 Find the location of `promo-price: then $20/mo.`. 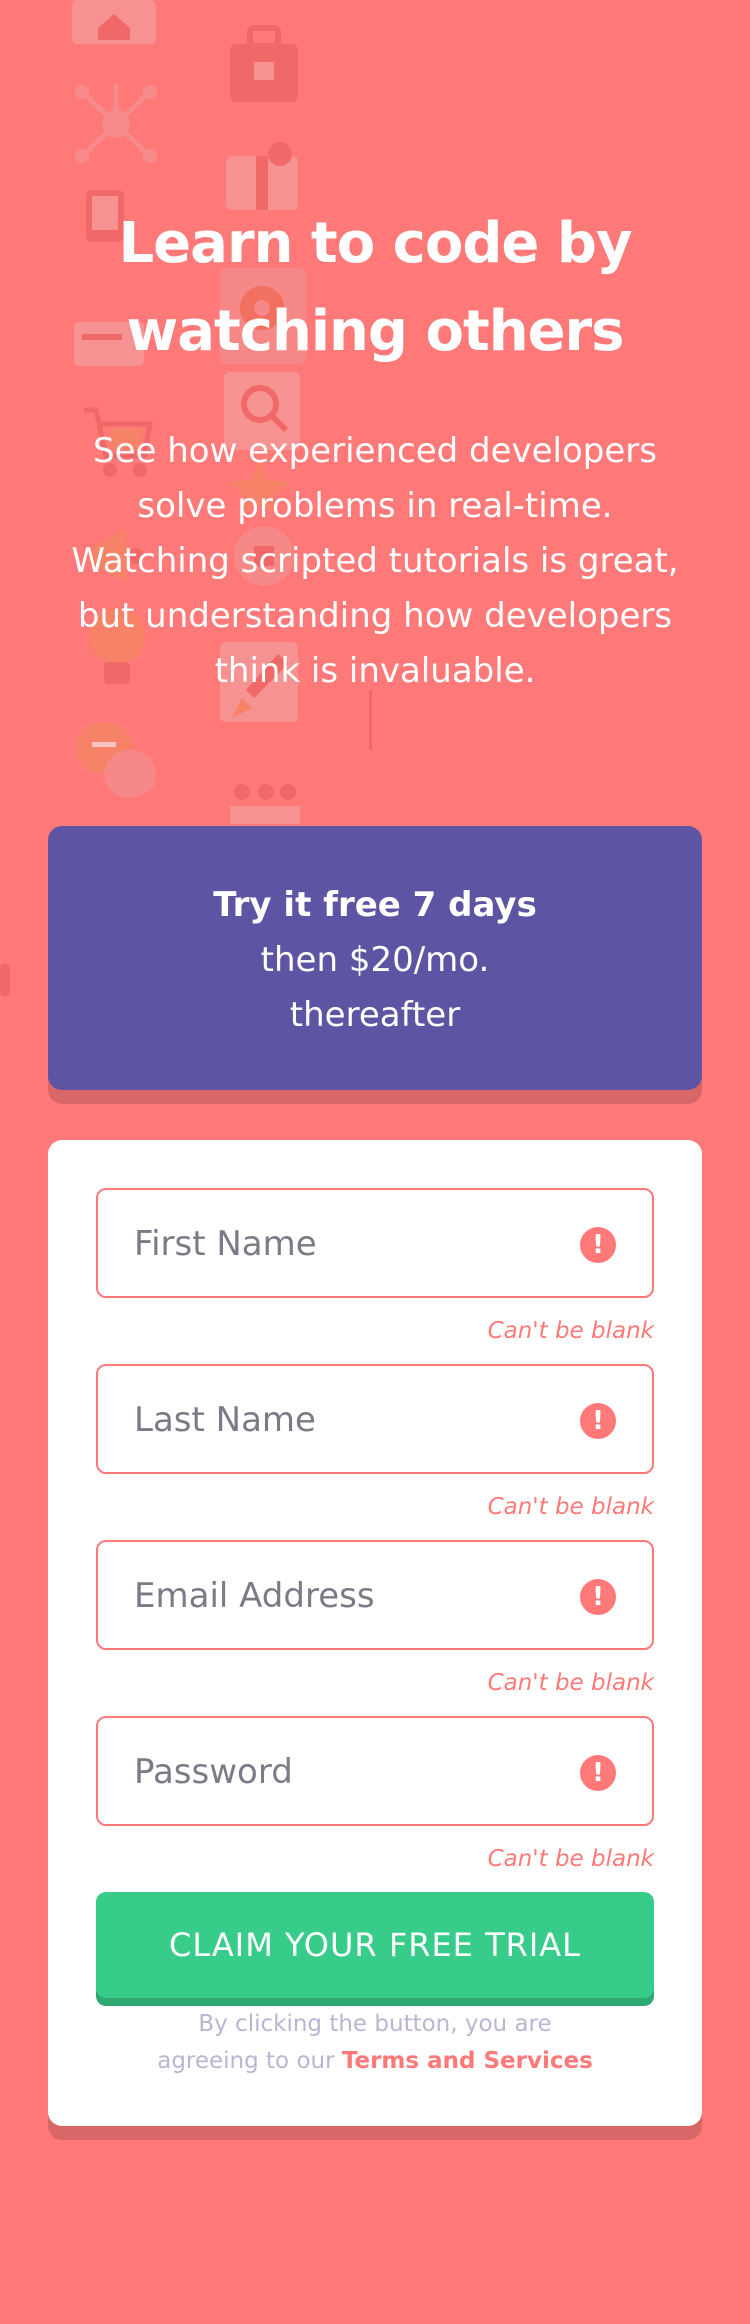

promo-price: then $20/mo. is located at coordinates (375, 960).